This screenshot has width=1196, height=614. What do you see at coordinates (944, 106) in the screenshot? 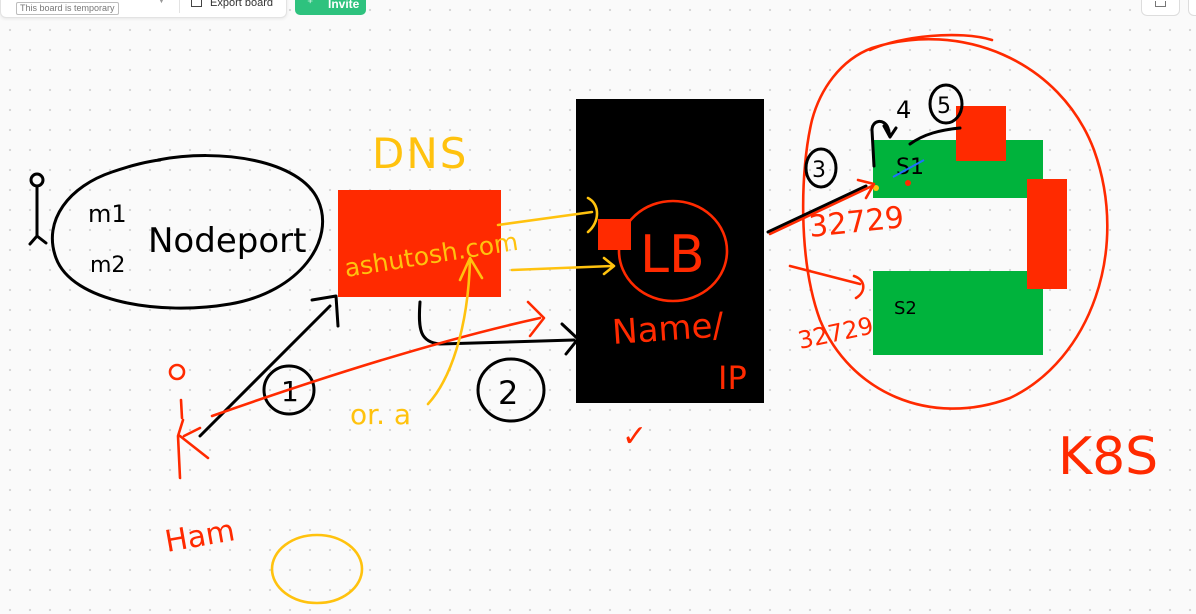
I see `step5-number: 5` at bounding box center [944, 106].